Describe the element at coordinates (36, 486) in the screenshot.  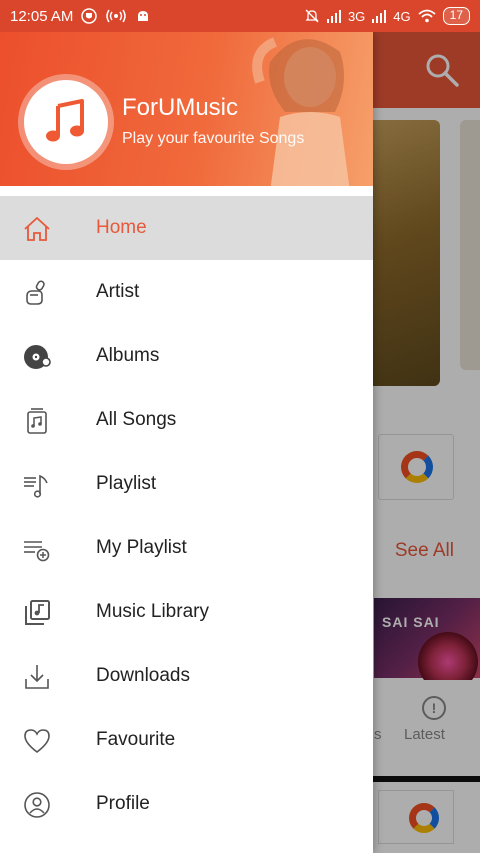
I see `playlist-icon` at that location.